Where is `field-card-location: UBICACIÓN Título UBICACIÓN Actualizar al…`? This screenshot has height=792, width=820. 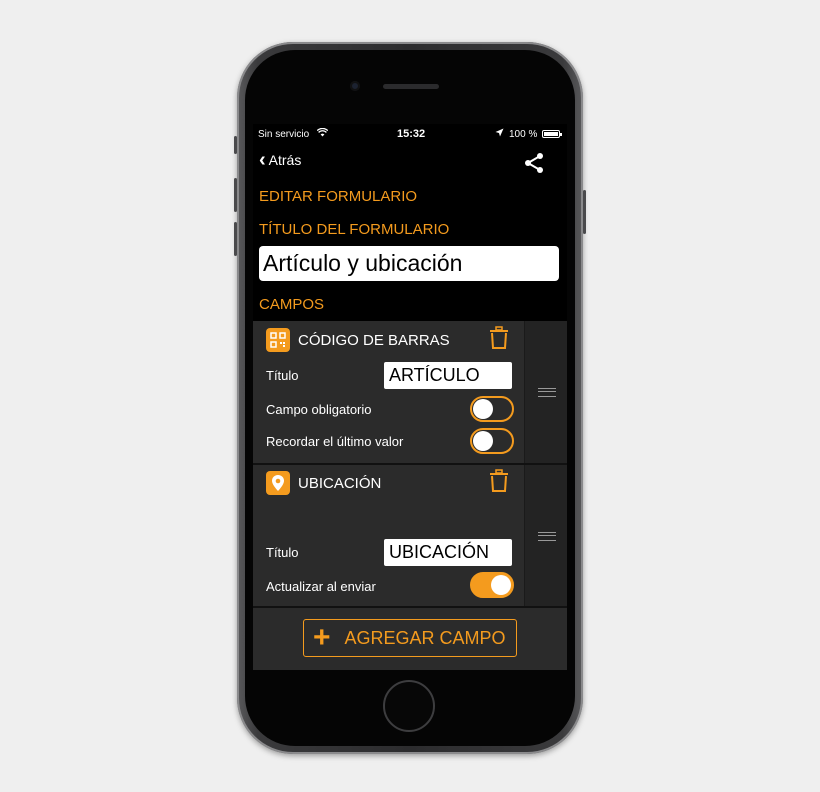 field-card-location: UBICACIÓN Título UBICACIÓN Actualizar al… is located at coordinates (410, 535).